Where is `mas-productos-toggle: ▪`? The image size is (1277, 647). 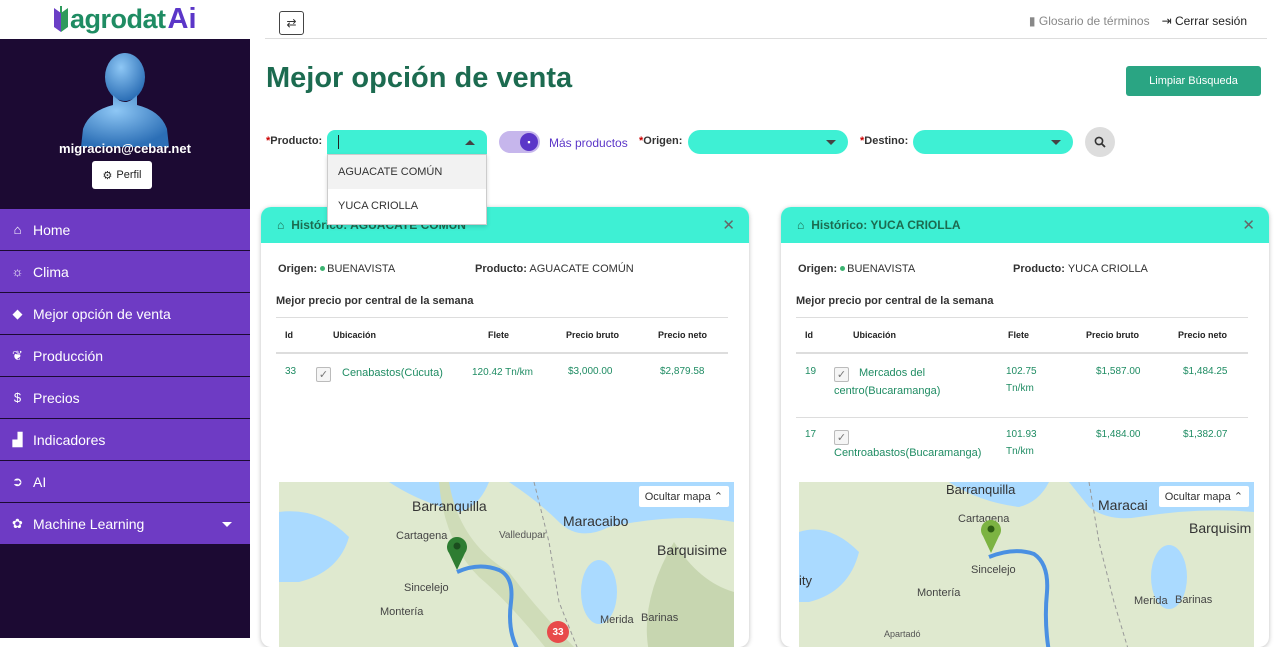
mas-productos-toggle: ▪ is located at coordinates (519, 142).